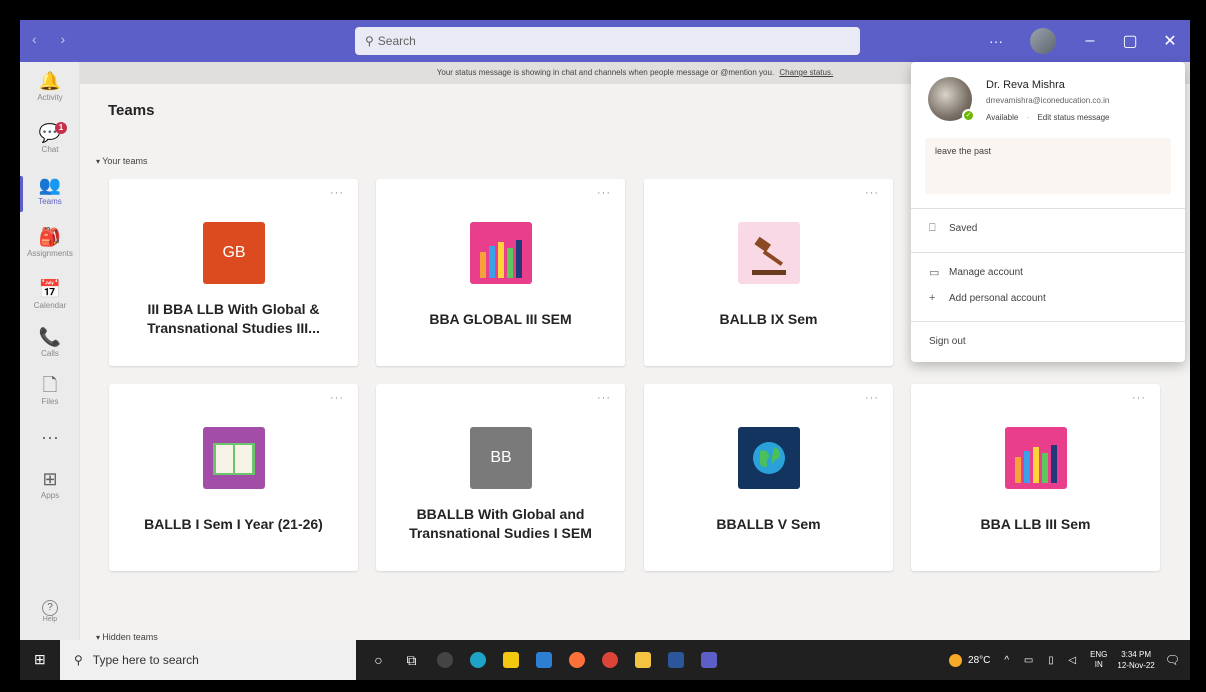  Describe the element at coordinates (769, 458) in the screenshot. I see `globe-icon` at that location.